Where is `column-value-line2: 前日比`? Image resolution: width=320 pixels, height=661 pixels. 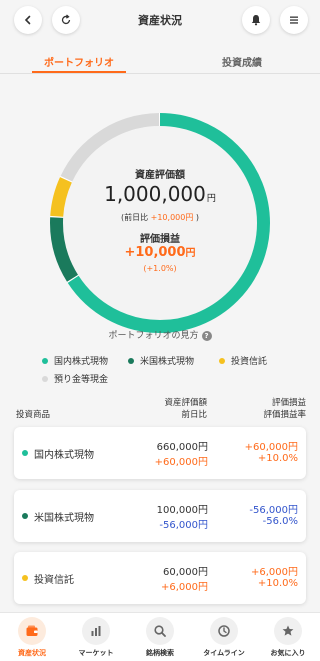 column-value-line2: 前日比 is located at coordinates (194, 415).